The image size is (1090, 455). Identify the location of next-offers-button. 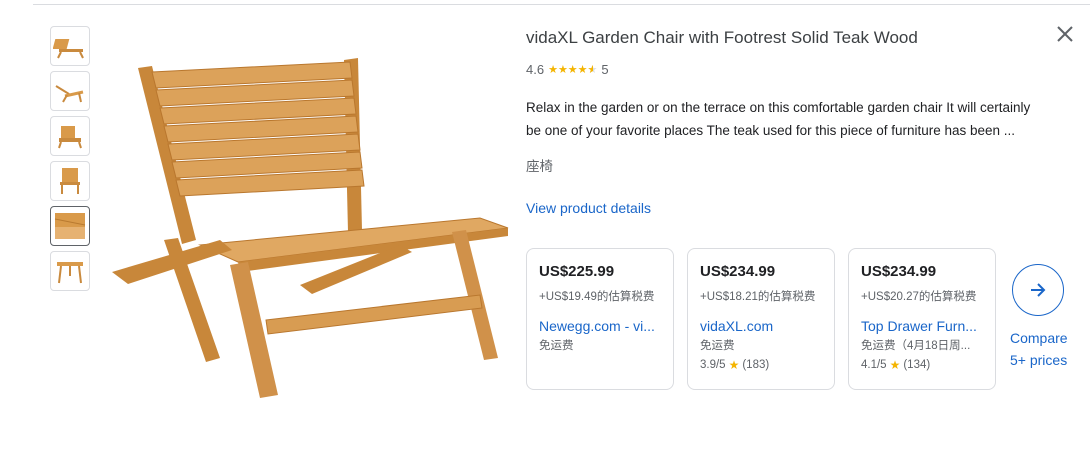
(1038, 290).